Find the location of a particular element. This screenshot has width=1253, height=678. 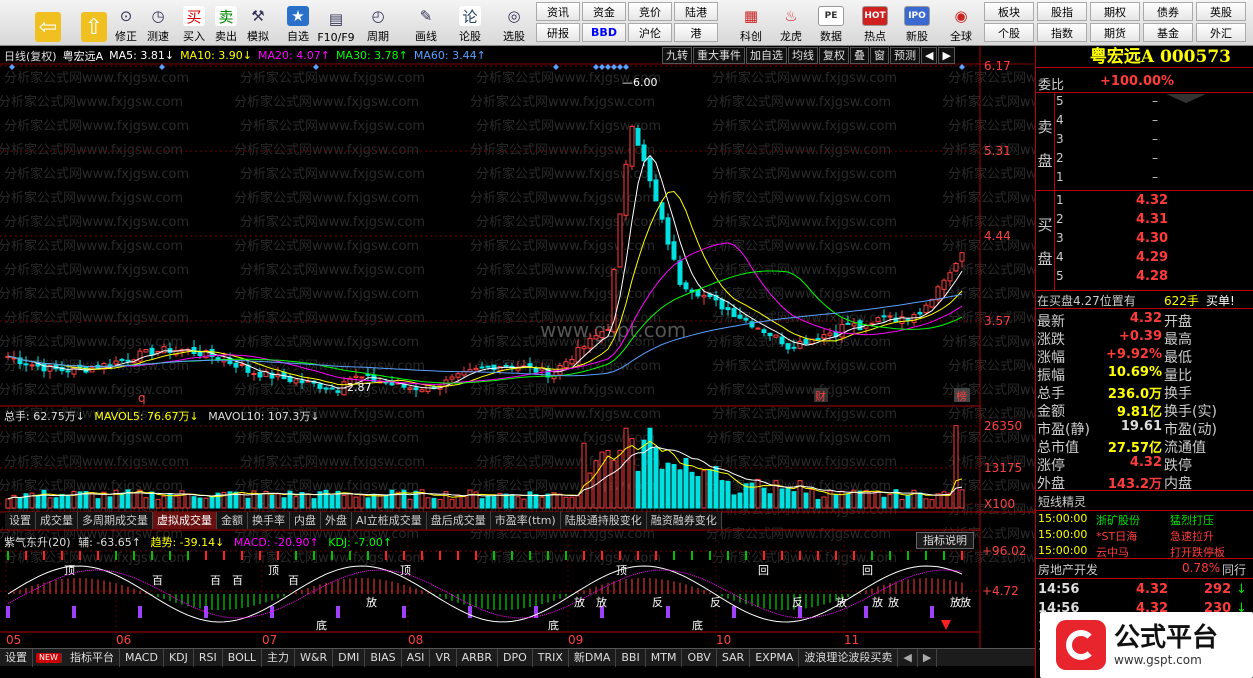

sub-tab-设置: 设置 is located at coordinates (20, 520).